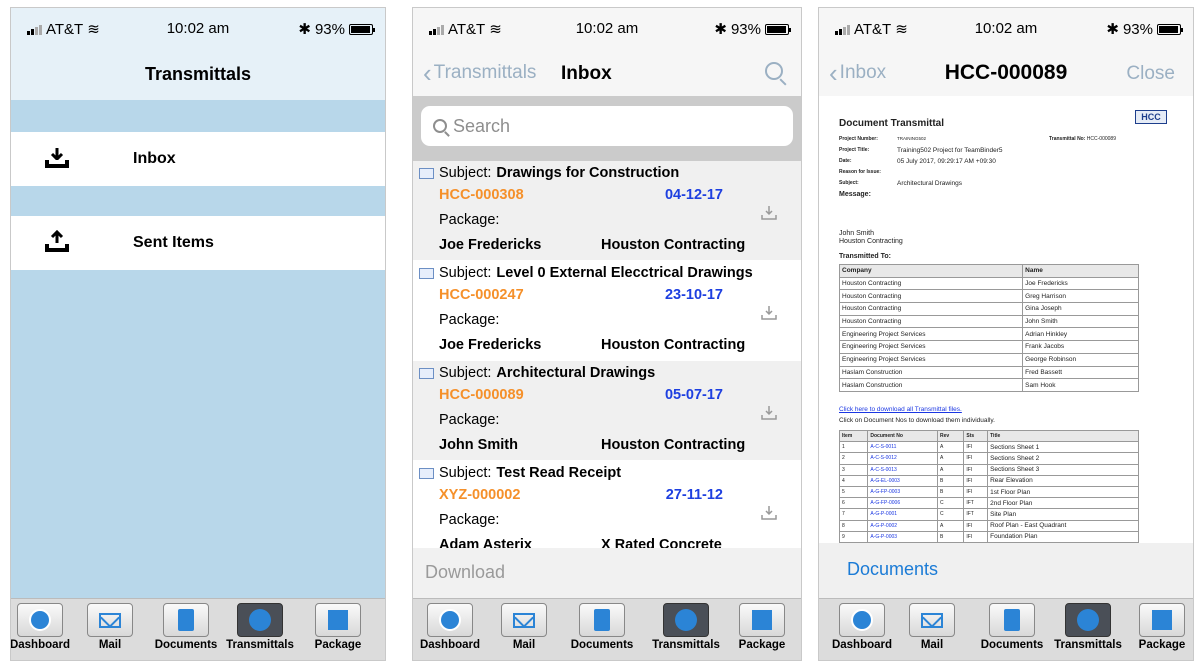 This screenshot has height=666, width=1201. I want to click on column-header: Sts, so click(976, 436).